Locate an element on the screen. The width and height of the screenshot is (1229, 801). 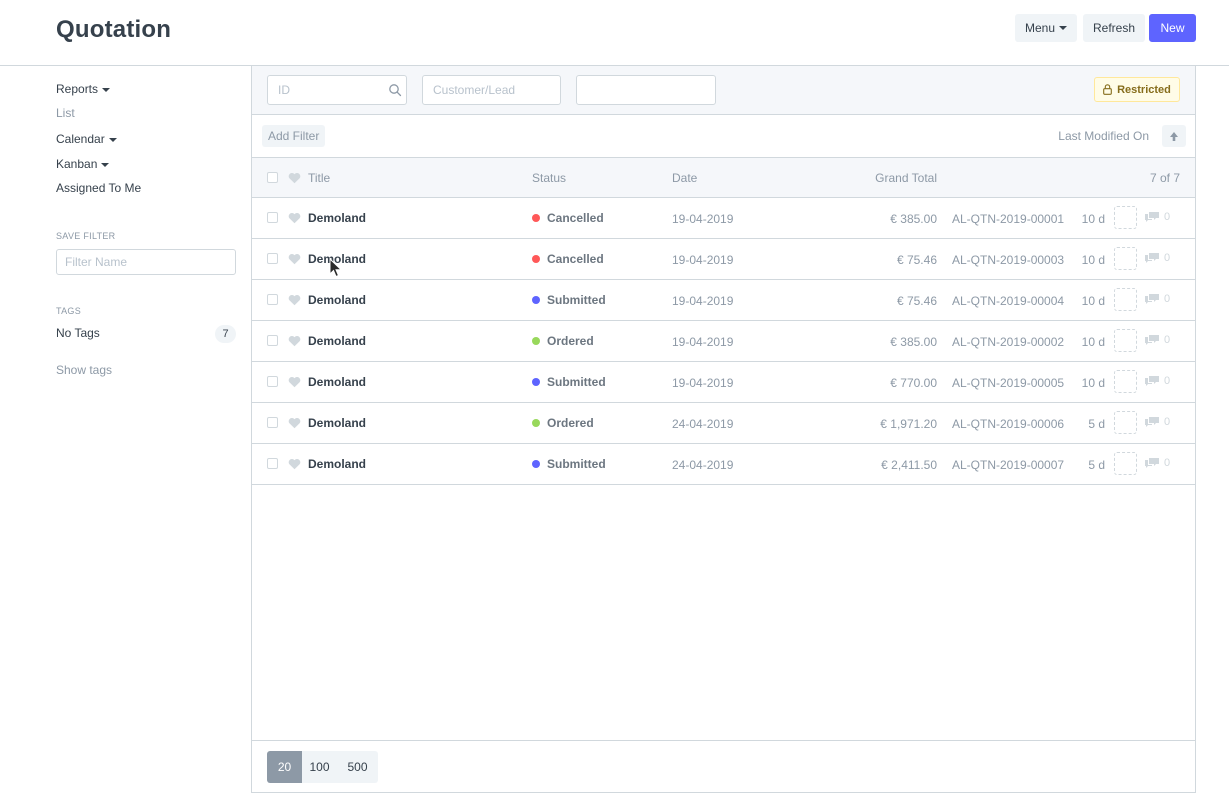
sort-by-selector: Last Modified On is located at coordinates (1103, 136).